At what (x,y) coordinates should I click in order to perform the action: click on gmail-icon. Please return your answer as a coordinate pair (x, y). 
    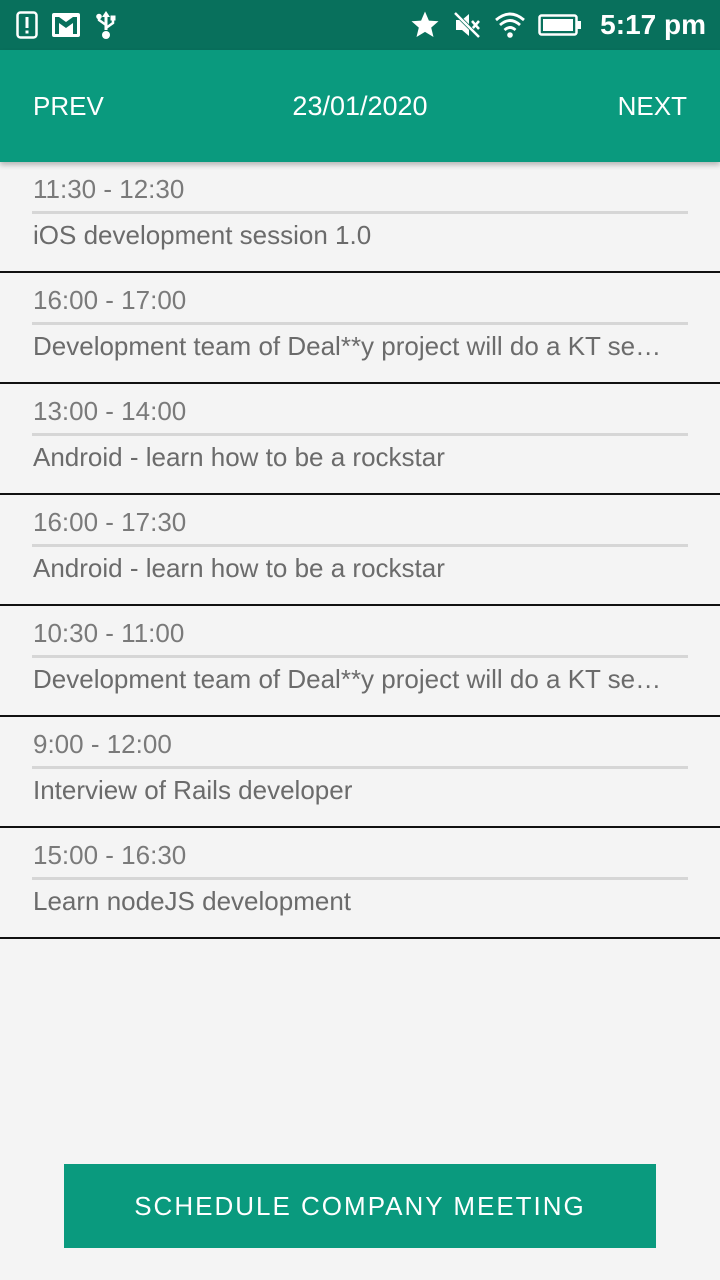
    Looking at the image, I should click on (66, 25).